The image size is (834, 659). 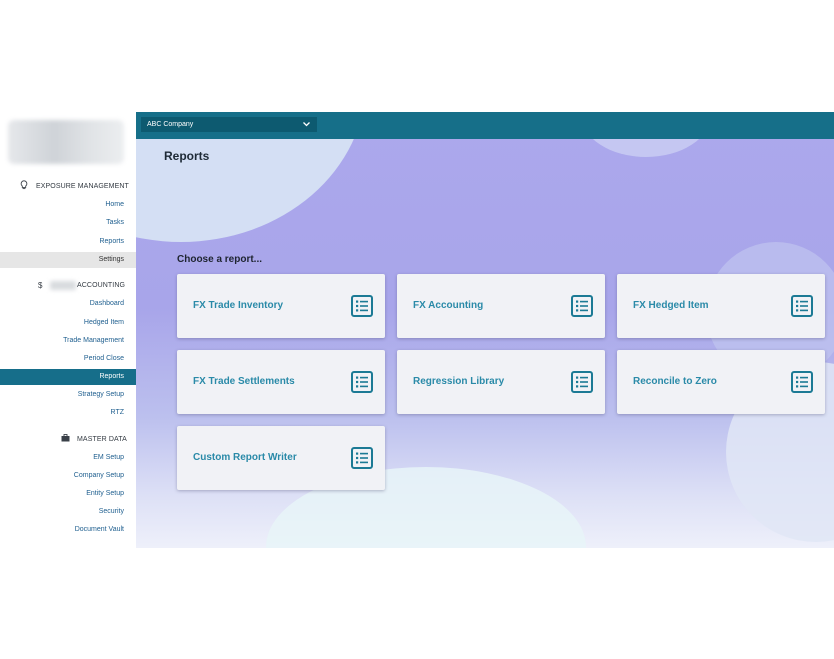 What do you see at coordinates (501, 306) in the screenshot?
I see `report-card-fx-accounting: FX Accounting` at bounding box center [501, 306].